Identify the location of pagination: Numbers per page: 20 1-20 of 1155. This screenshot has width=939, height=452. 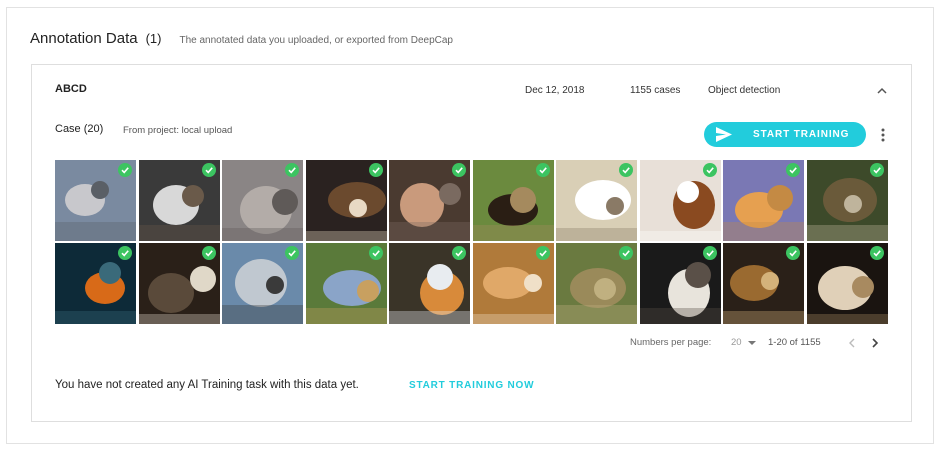
(471, 343).